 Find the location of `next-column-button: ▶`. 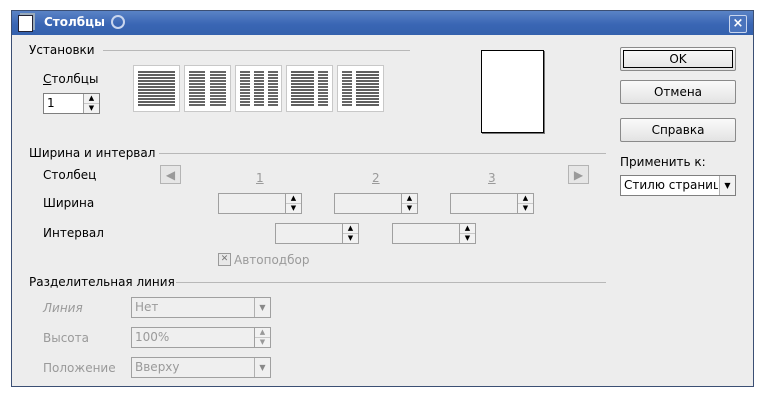

next-column-button: ▶ is located at coordinates (578, 174).